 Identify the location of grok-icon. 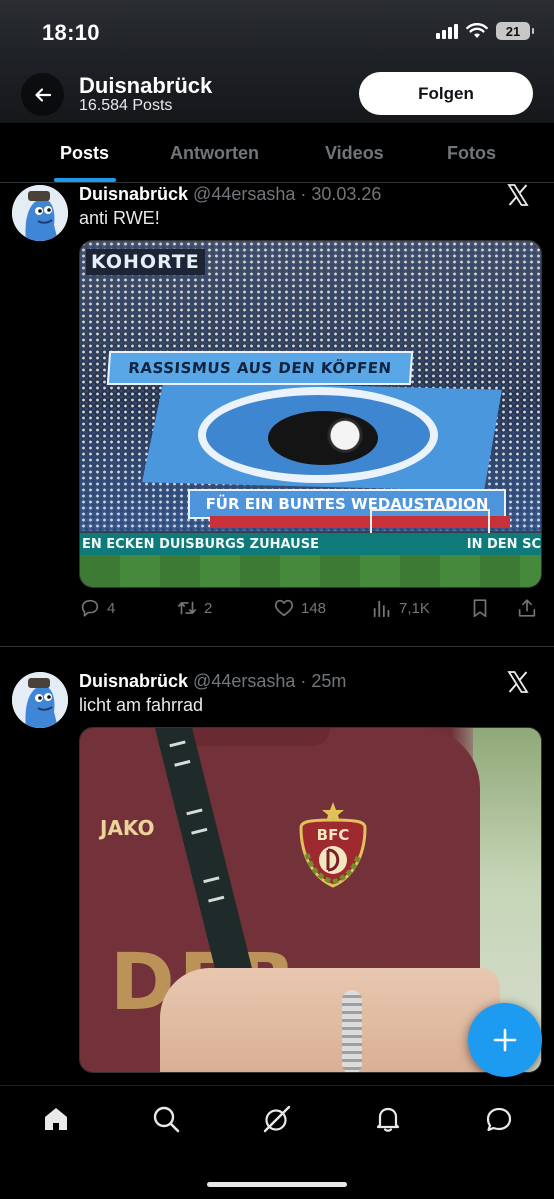
(277, 1119).